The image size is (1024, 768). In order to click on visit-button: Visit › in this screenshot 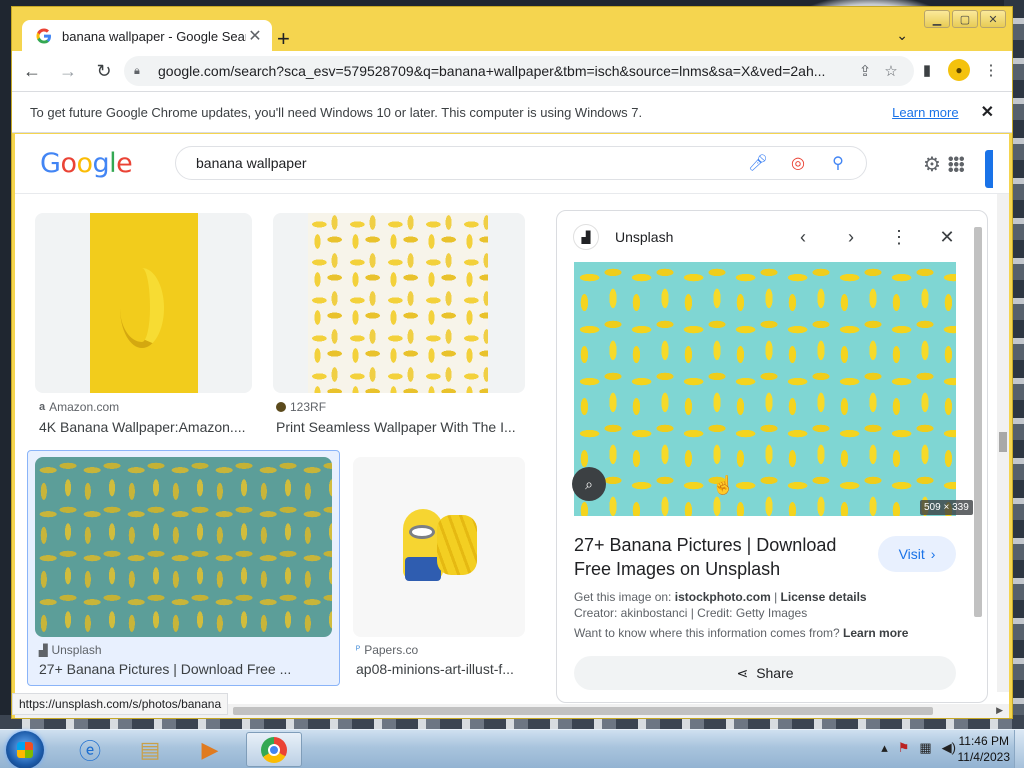, I will do `click(917, 554)`.